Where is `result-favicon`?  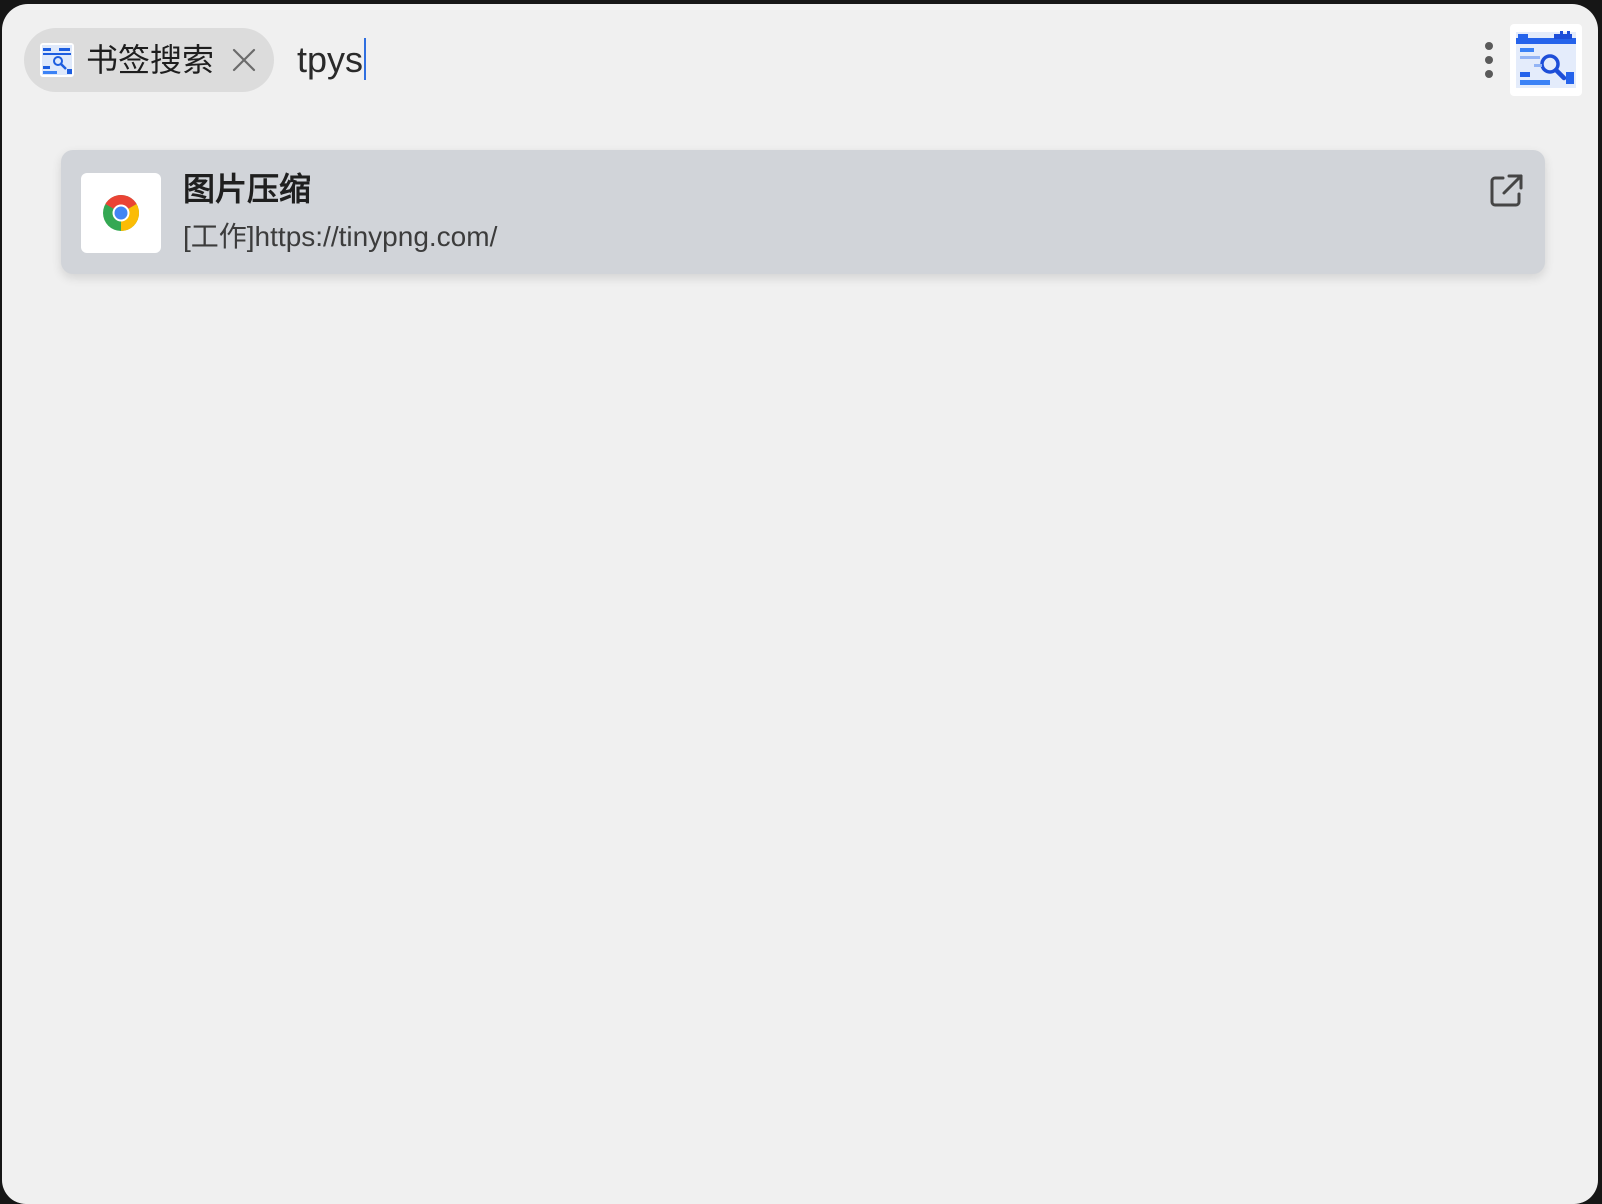
result-favicon is located at coordinates (121, 213).